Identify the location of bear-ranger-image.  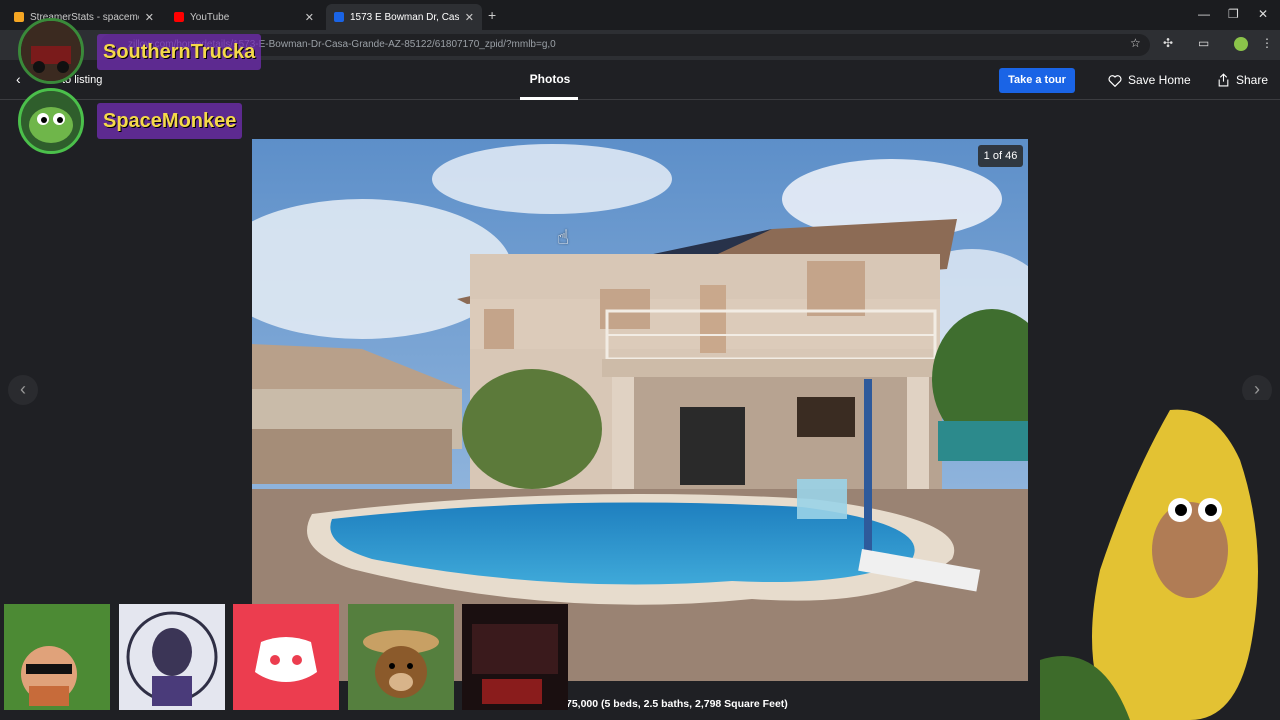
(401, 657).